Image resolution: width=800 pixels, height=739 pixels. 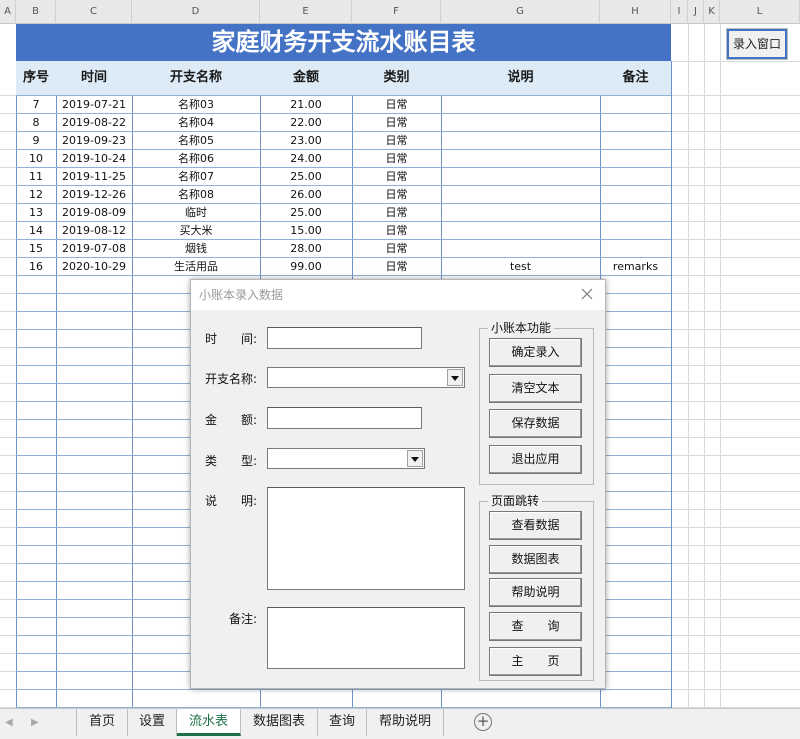 I want to click on table-row: 14 2019-08-12 买大米 15.00 日常, so click(x=343, y=231).